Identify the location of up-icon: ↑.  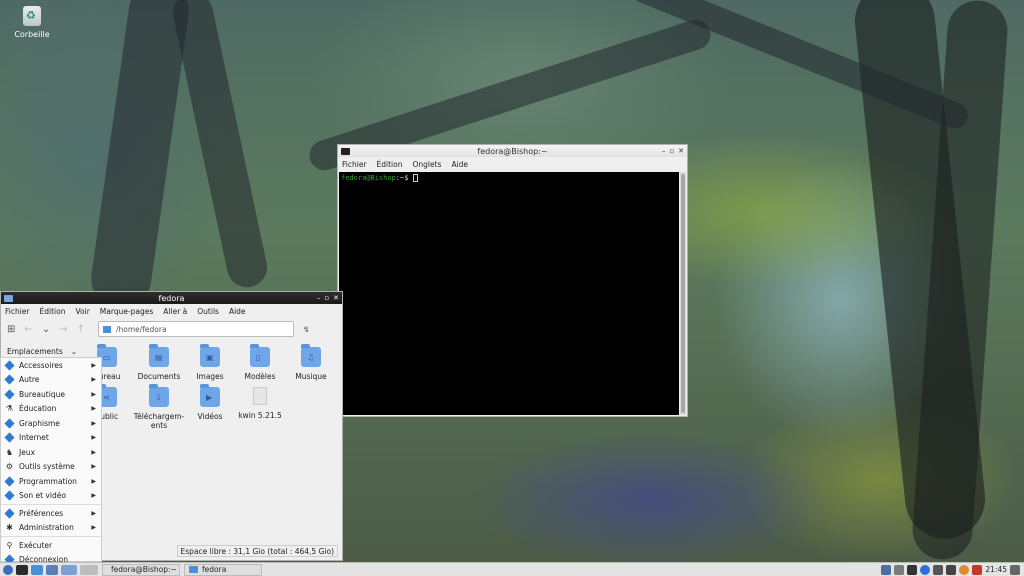
(81, 329).